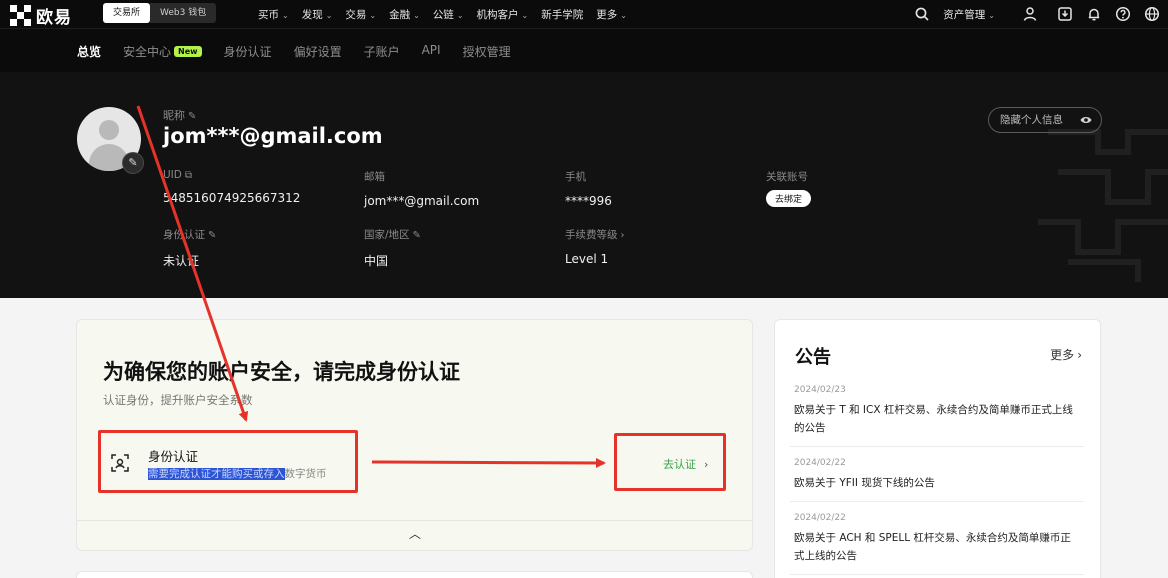 Image resolution: width=1168 pixels, height=578 pixels. I want to click on fee-level-value: Level 1, so click(587, 259).